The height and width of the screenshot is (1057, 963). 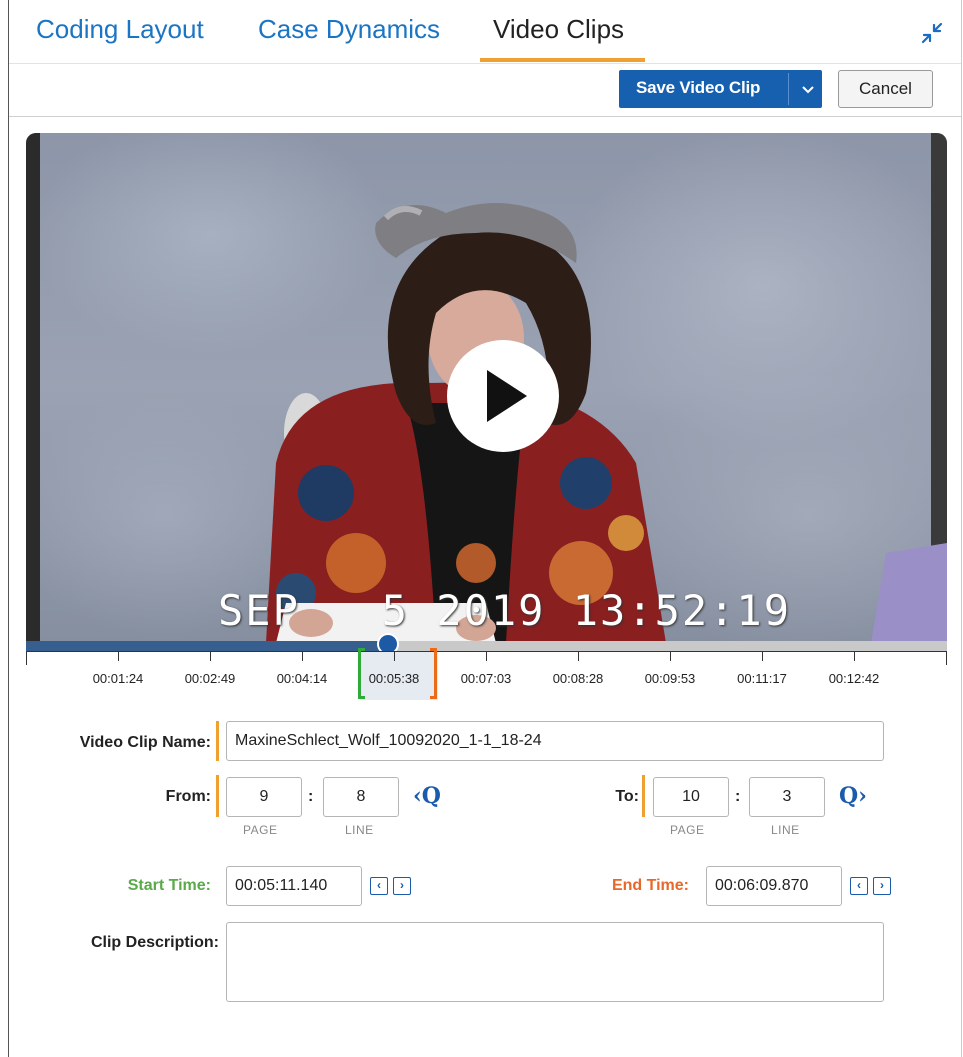 I want to click on from-label: From:, so click(x=188, y=796).